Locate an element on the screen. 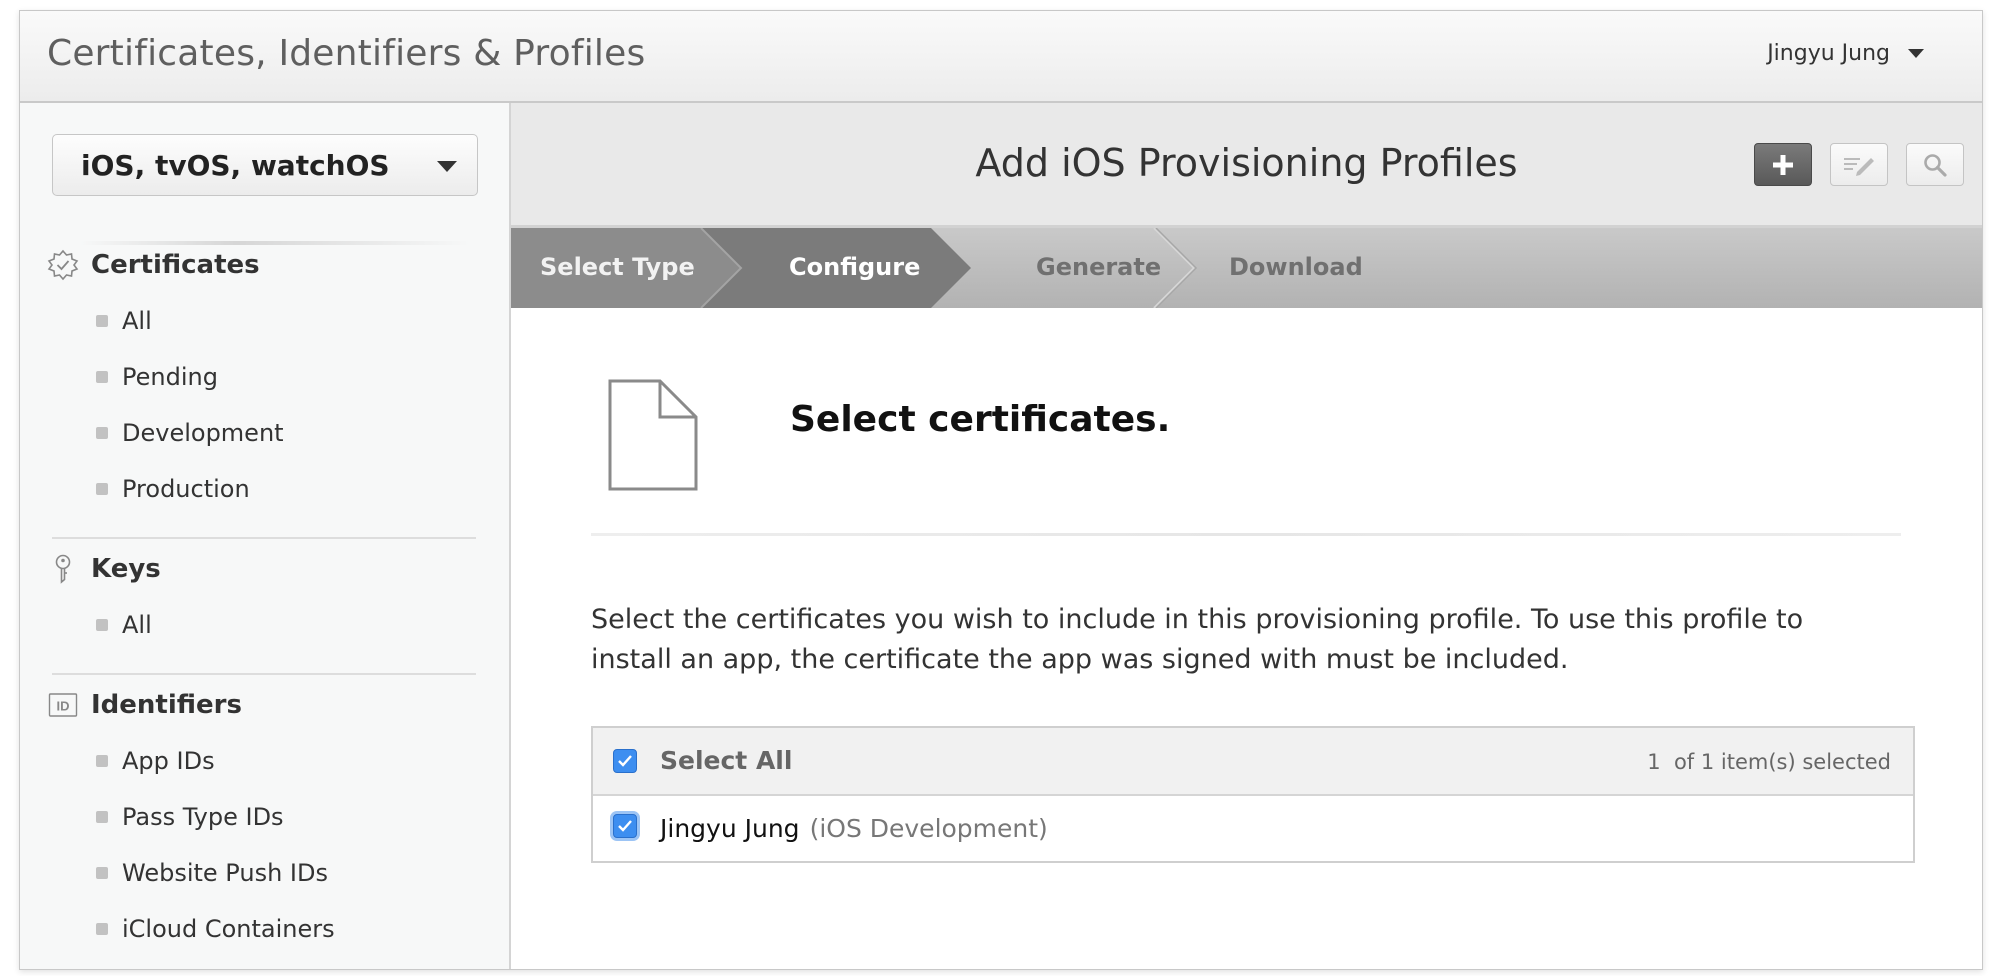 Image resolution: width=2004 pixels, height=976 pixels. selection-count: 1 of 1 item(s) selected is located at coordinates (1769, 762).